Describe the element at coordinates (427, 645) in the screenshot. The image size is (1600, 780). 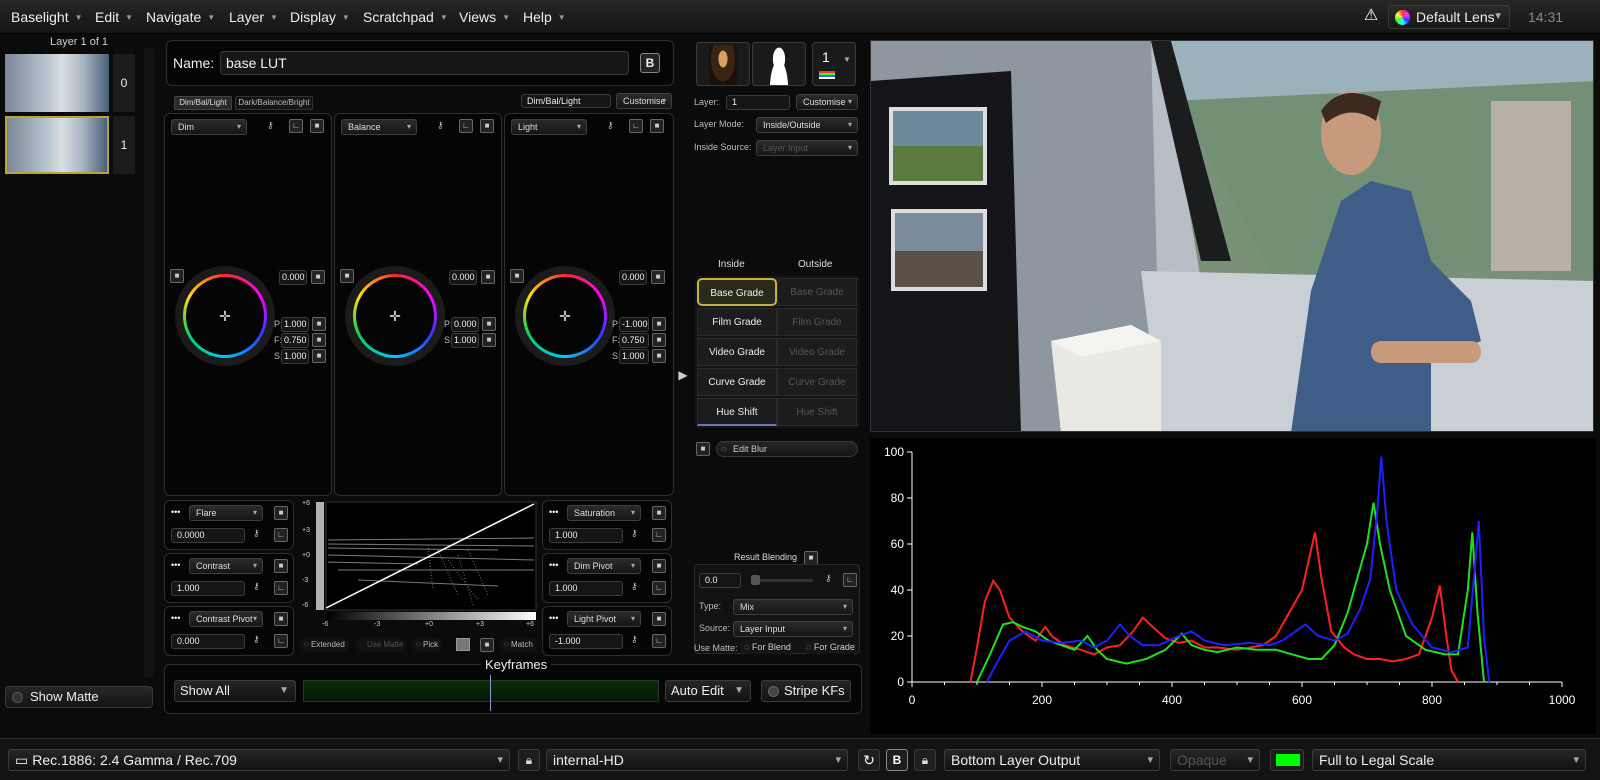
I see `pick-toggle: ◌ Pick` at that location.